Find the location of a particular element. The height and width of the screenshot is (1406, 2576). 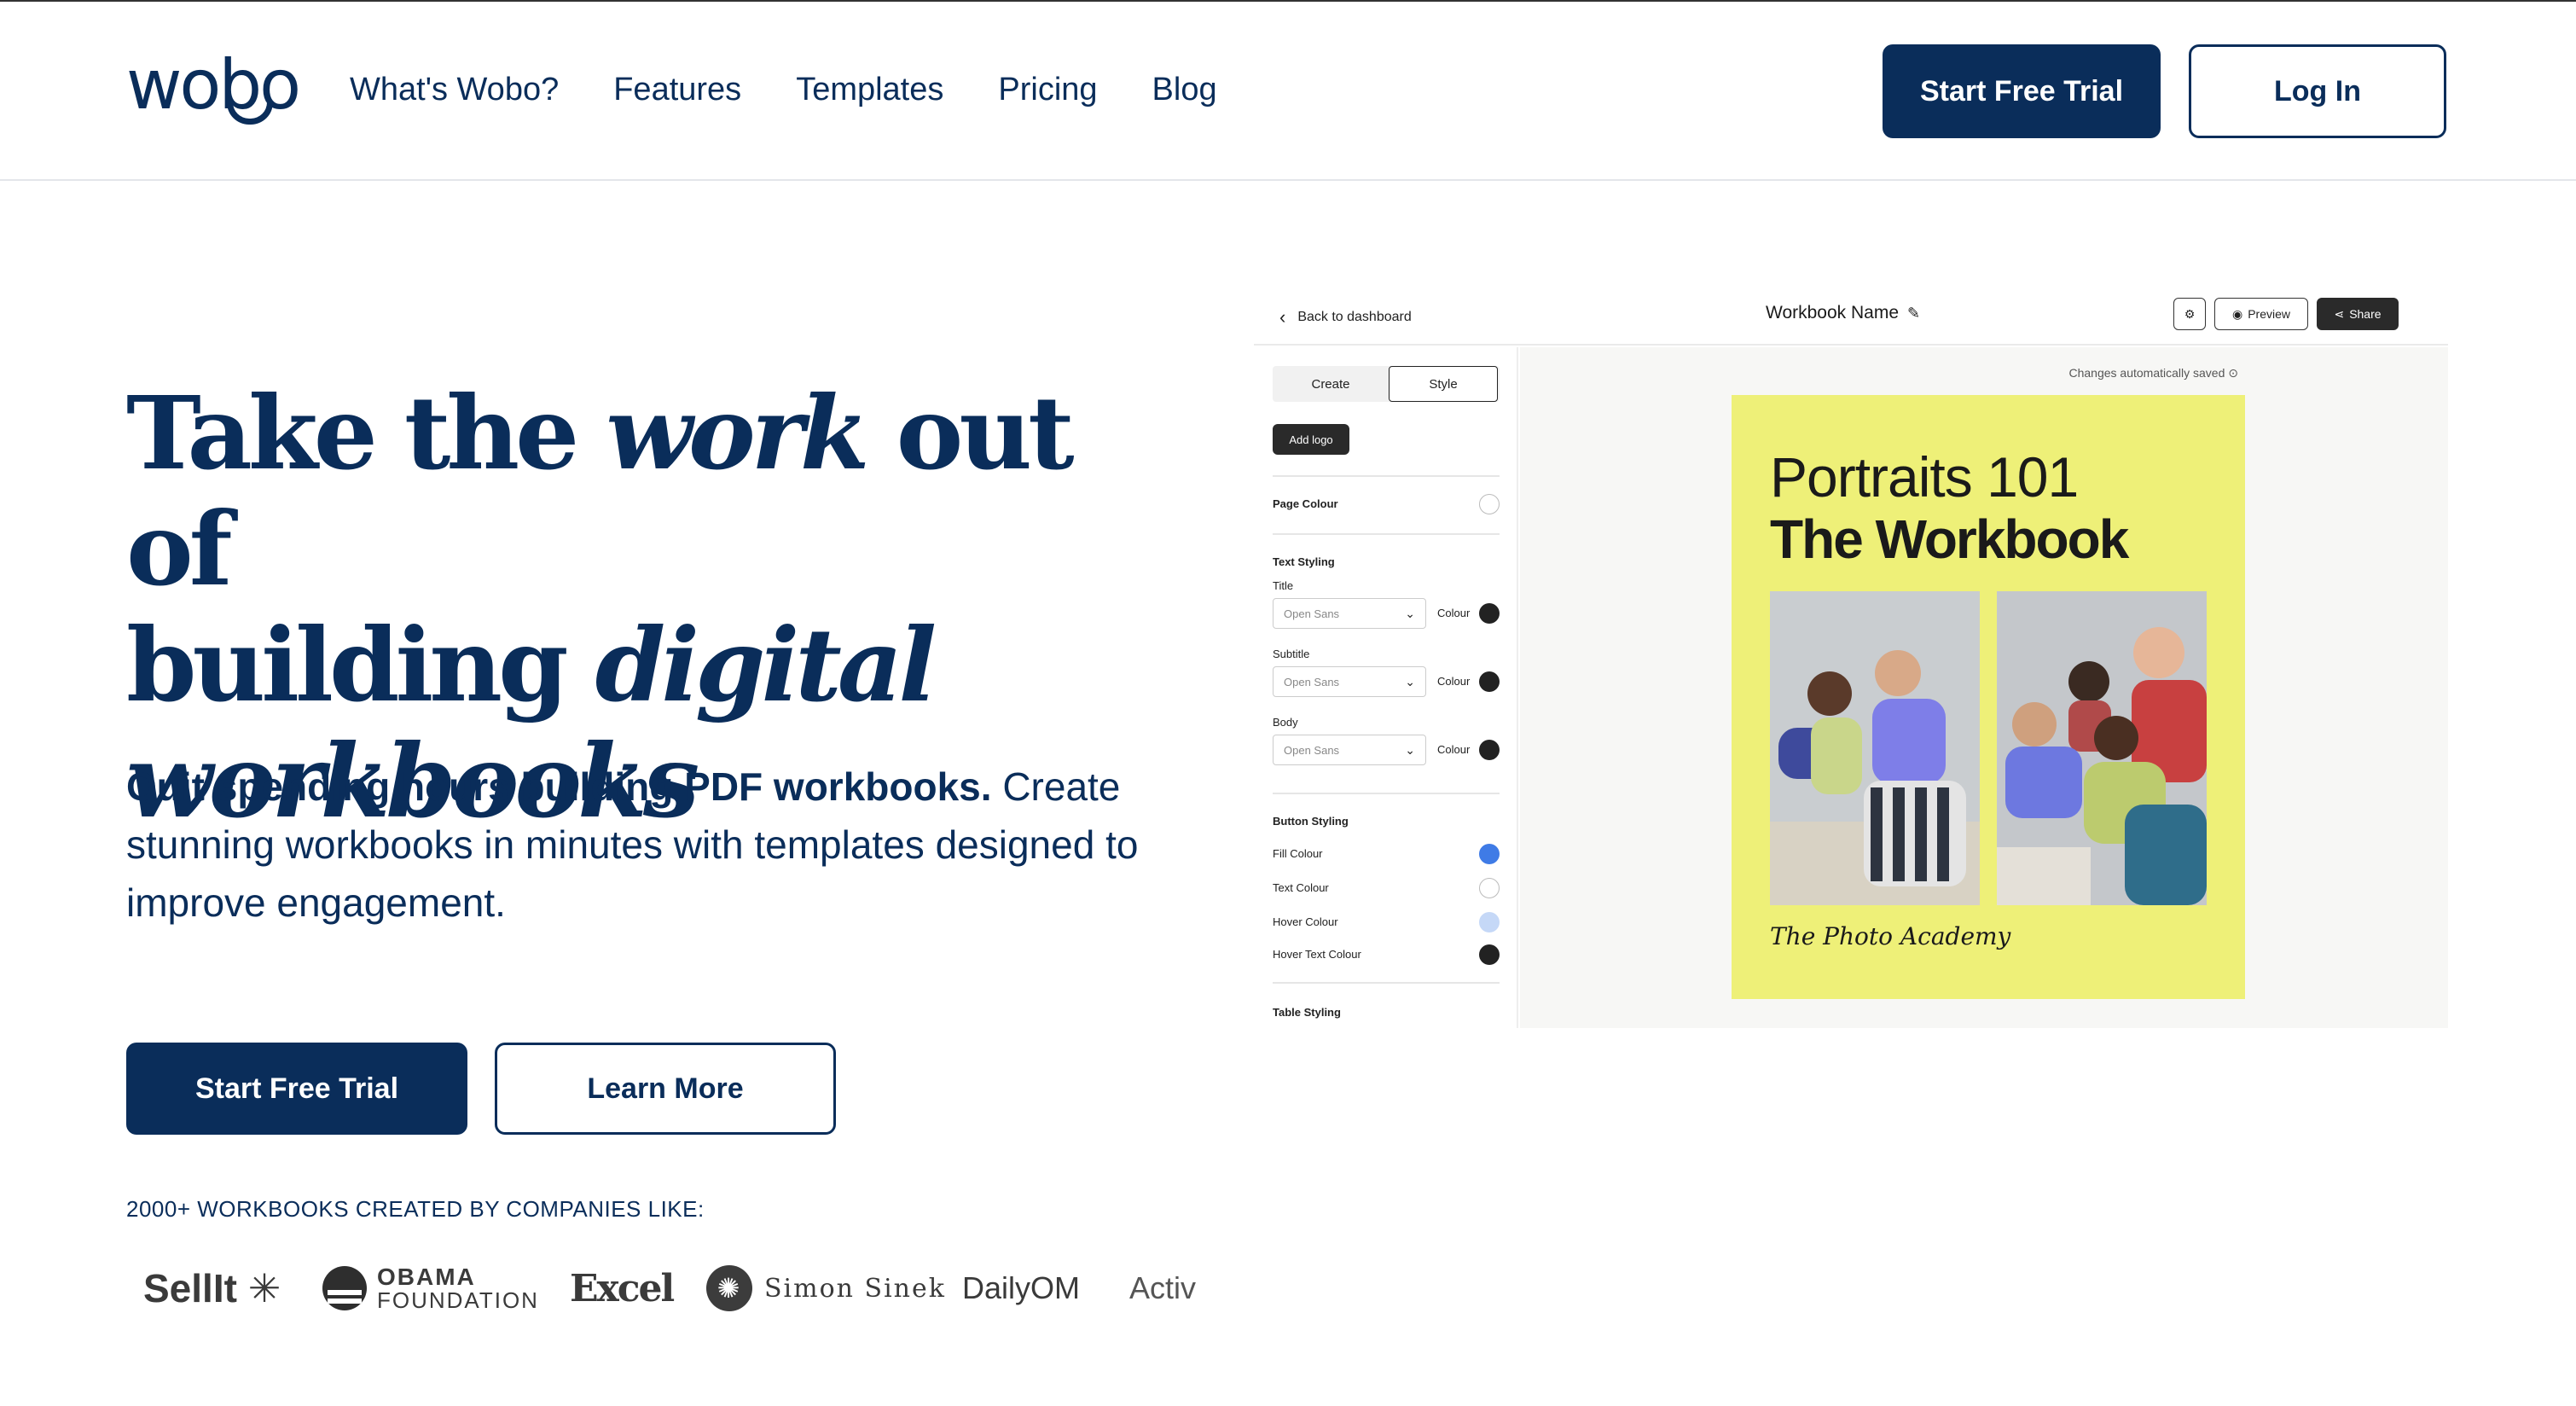

gear-icon: ⚙ is located at coordinates (2190, 313).